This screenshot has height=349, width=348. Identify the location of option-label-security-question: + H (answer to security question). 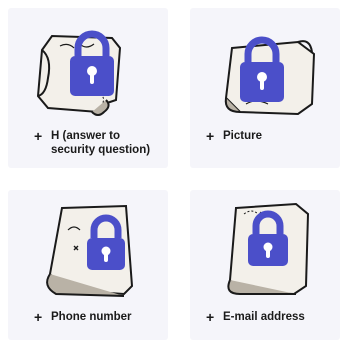
(92, 142).